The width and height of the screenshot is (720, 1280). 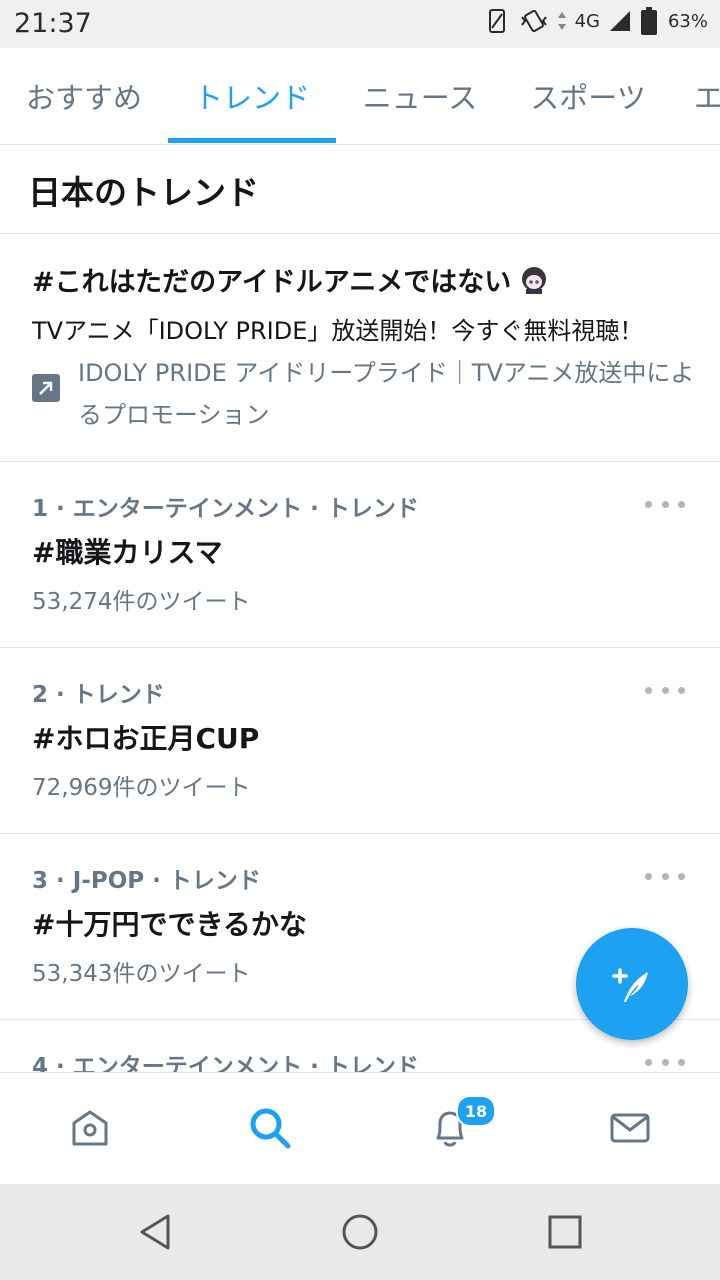 I want to click on data-arrows-icon, so click(x=561, y=21).